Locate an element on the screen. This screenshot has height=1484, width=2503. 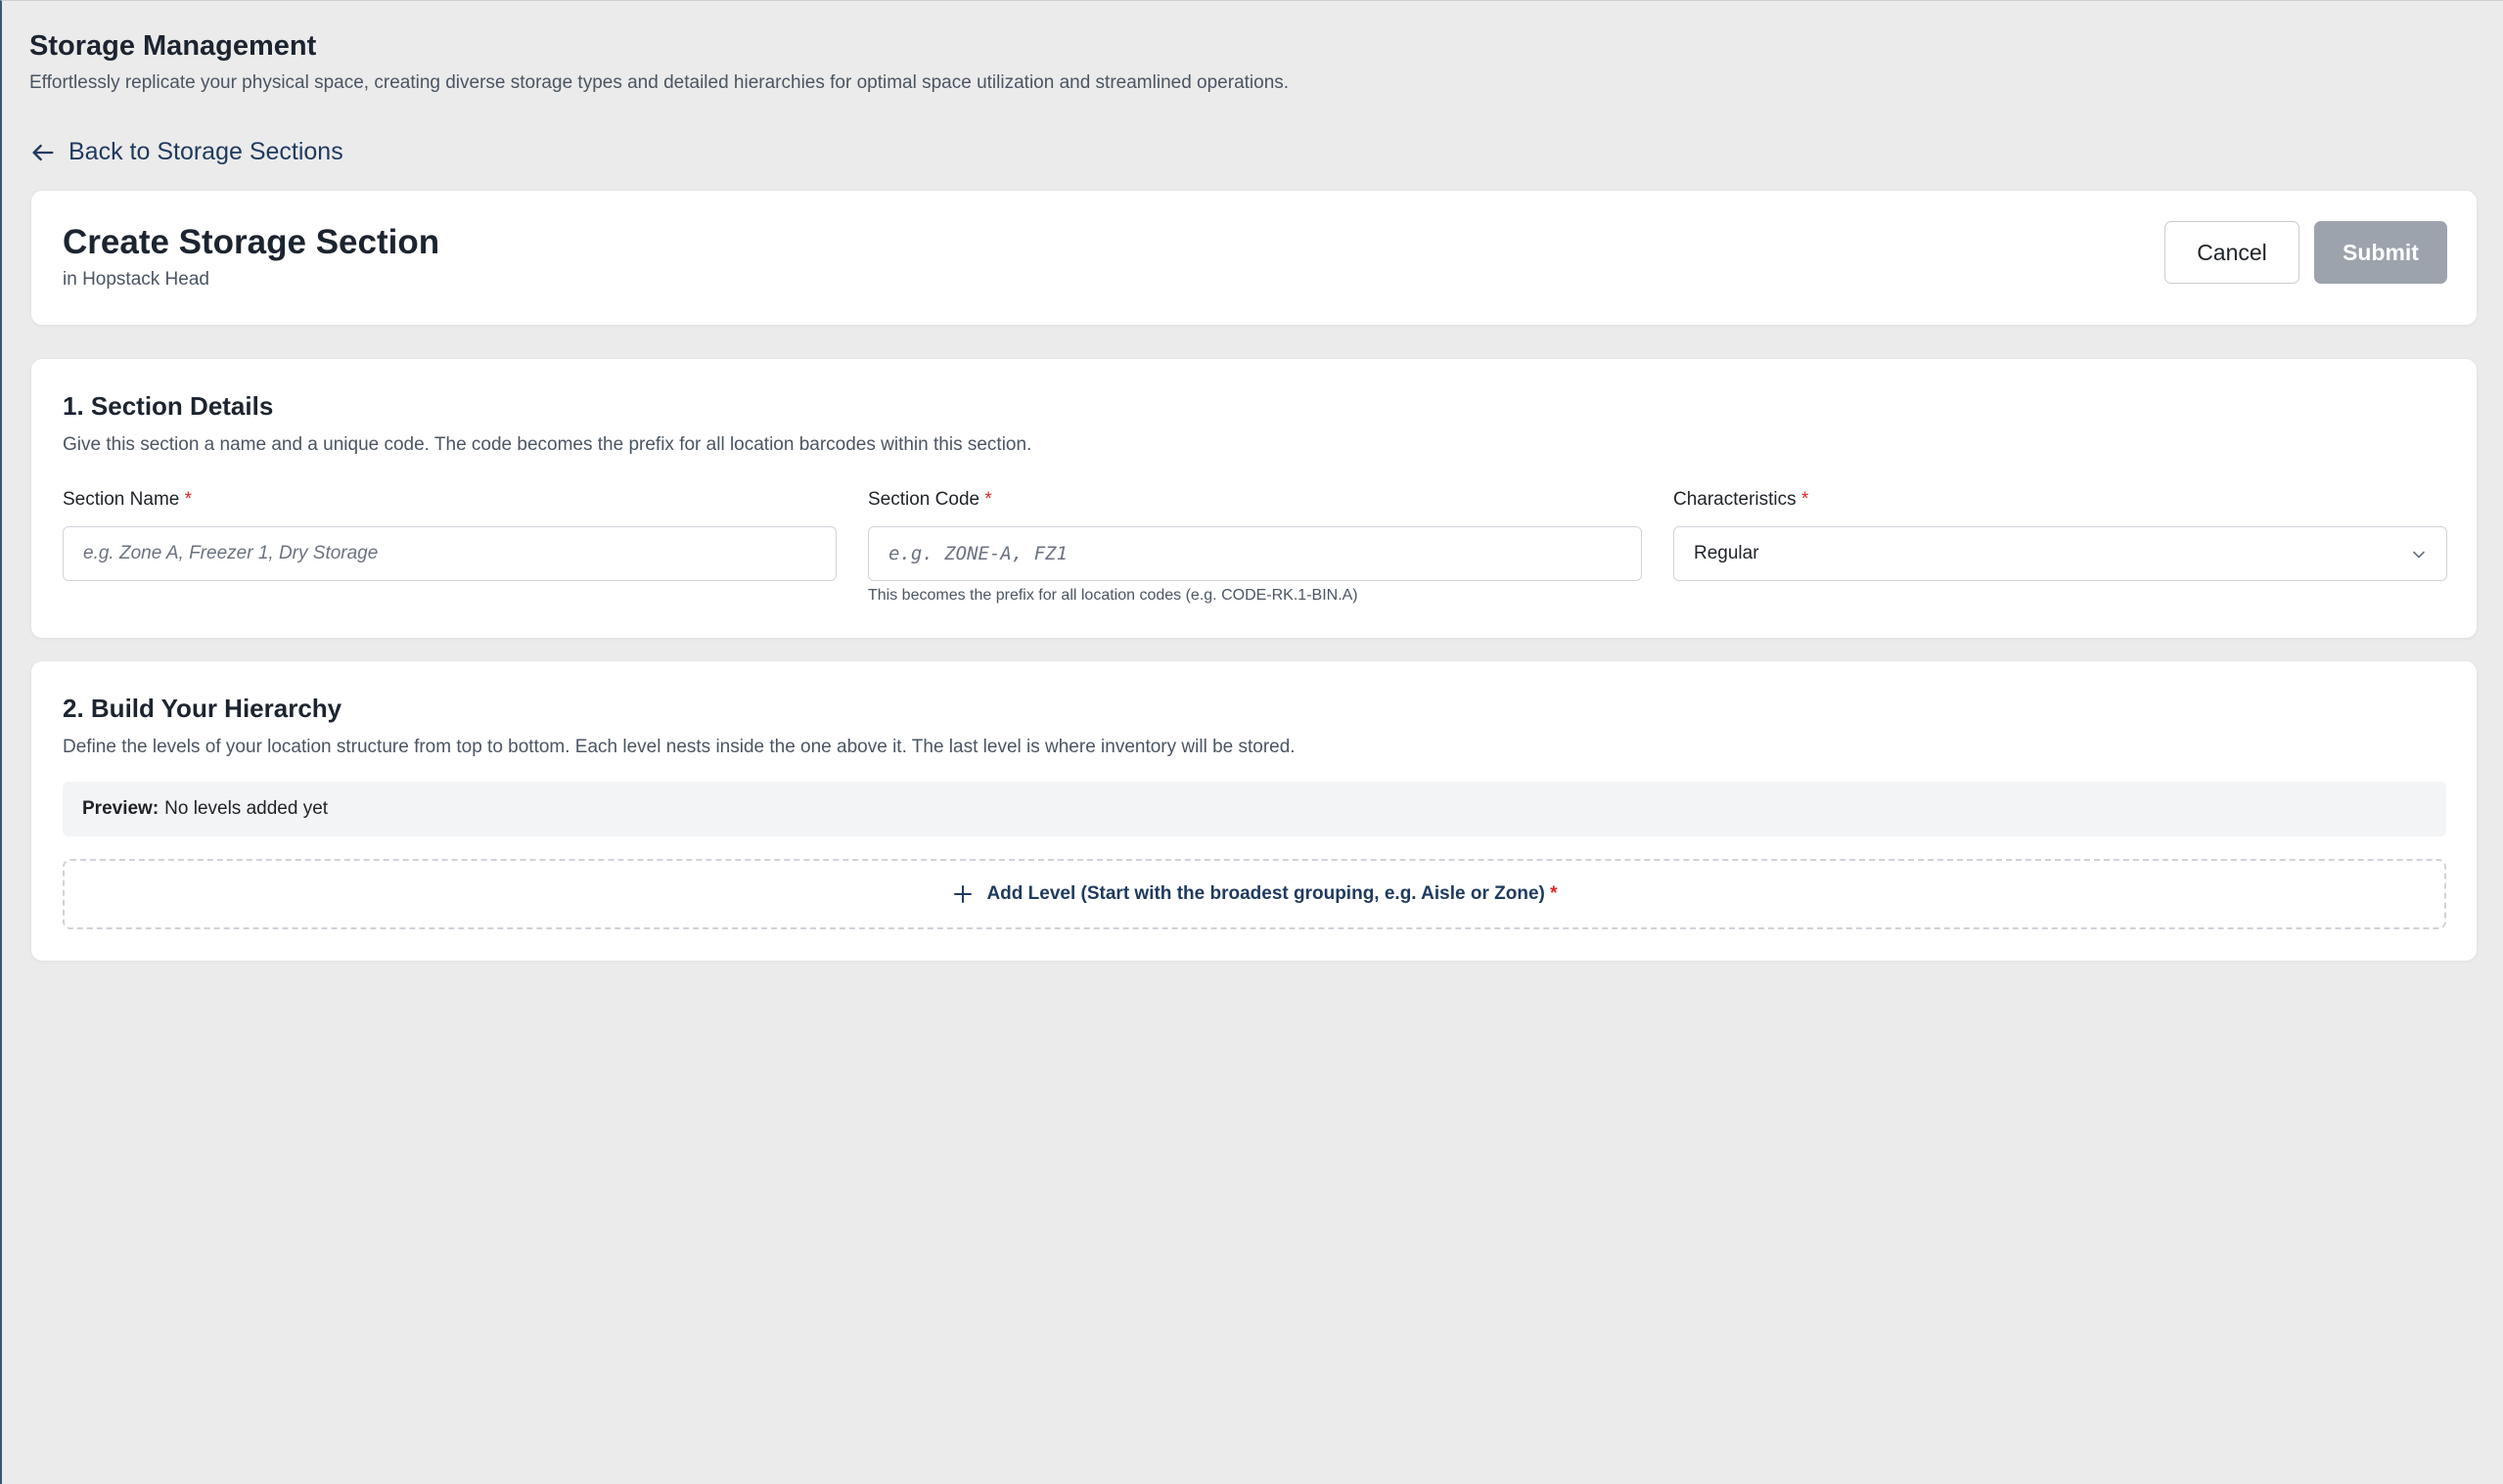
form-title: Create Storage Section is located at coordinates (251, 242).